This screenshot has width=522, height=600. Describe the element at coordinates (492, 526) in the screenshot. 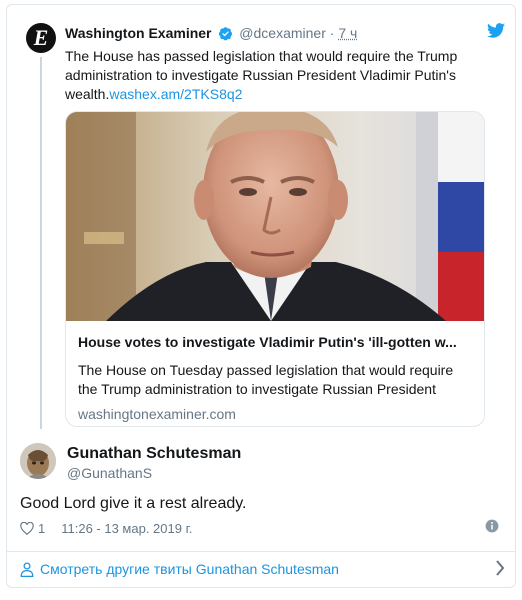

I see `info-icon` at that location.